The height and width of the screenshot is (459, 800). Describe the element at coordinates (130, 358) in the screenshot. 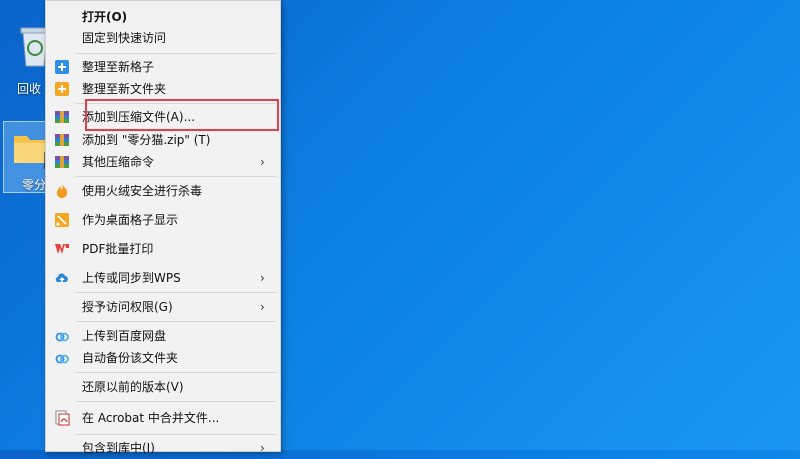

I see `menu-item-label: 自动备份该文件夹` at that location.